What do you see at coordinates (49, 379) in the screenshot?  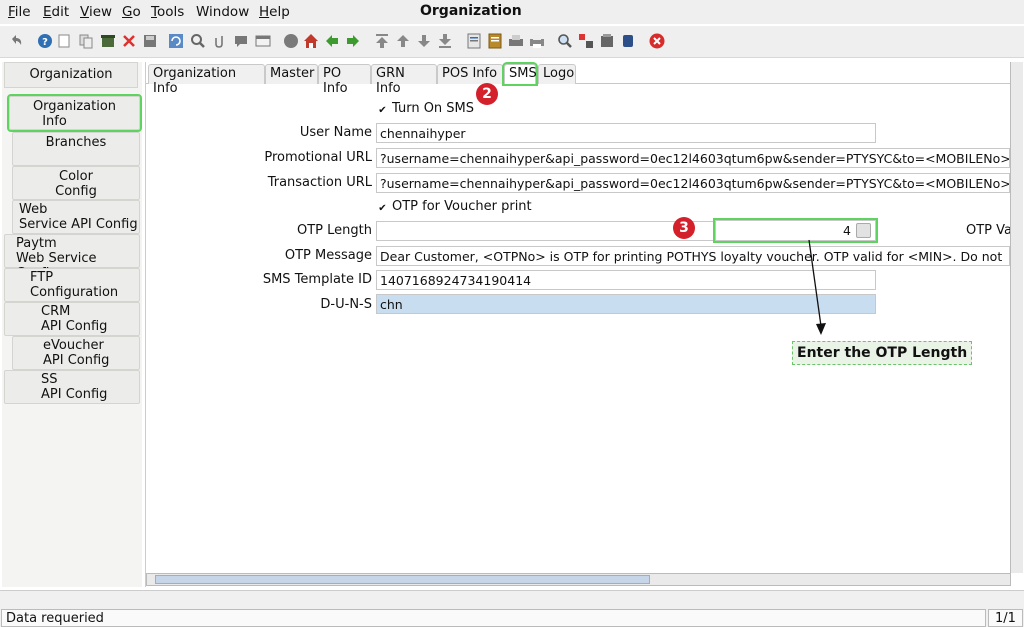 I see `nav-item-line1: SS` at bounding box center [49, 379].